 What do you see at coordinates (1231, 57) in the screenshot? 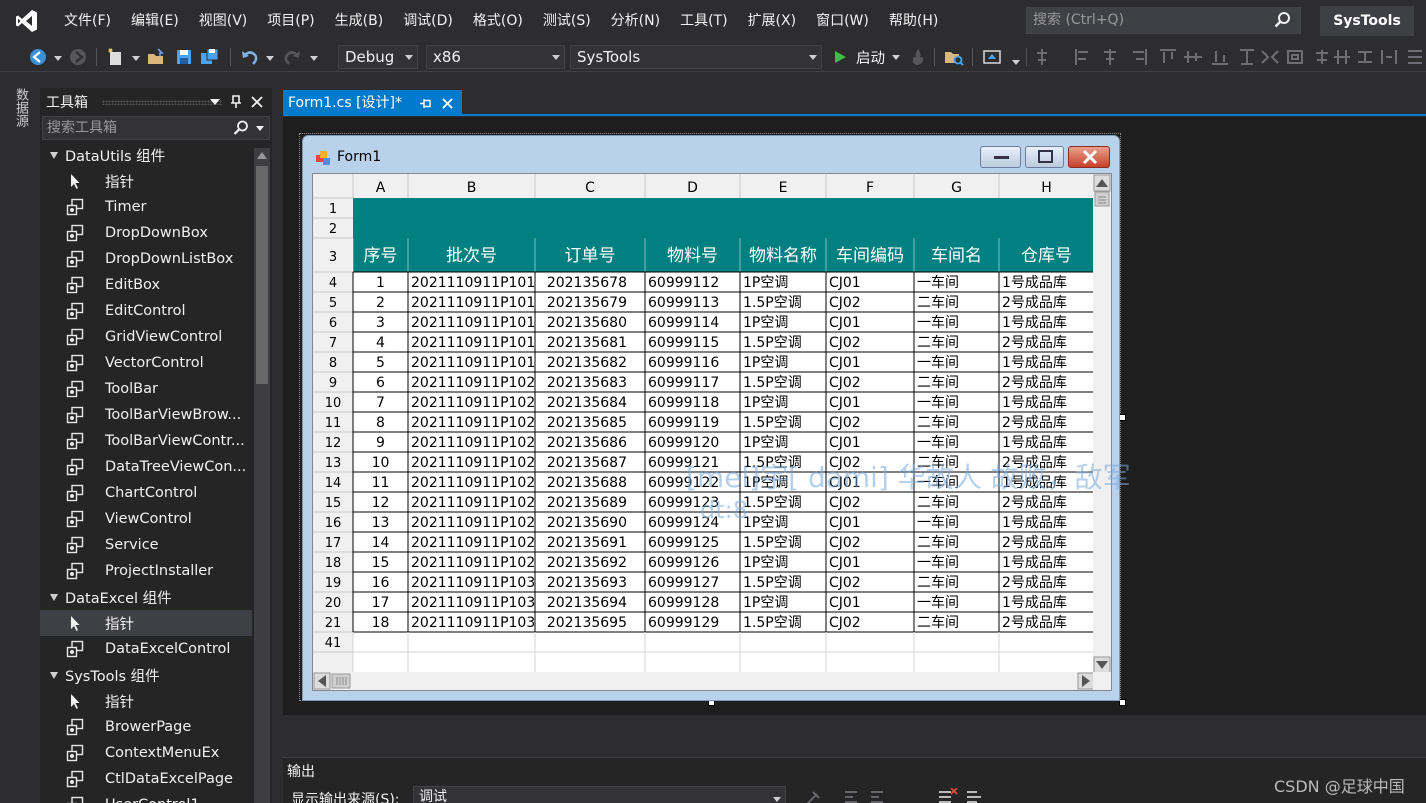
I see `layout-align-toolbar-icons` at bounding box center [1231, 57].